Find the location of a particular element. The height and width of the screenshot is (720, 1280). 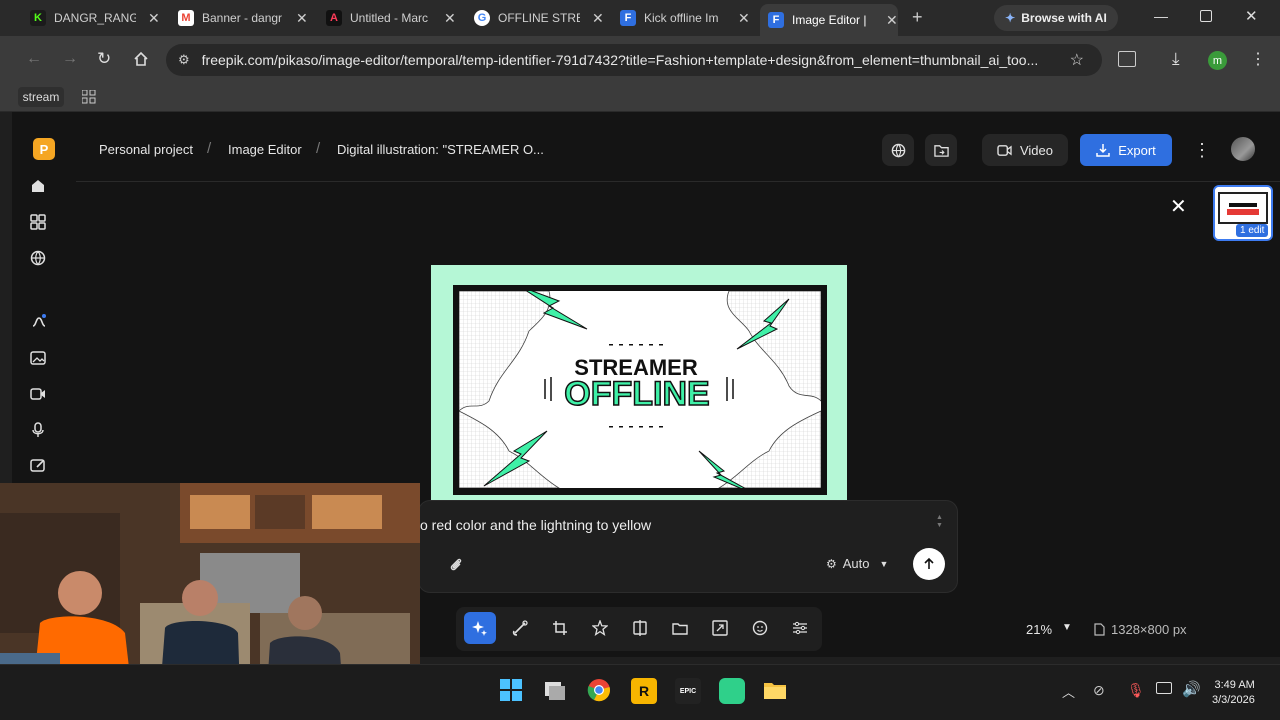

compare-icon is located at coordinates (640, 628).